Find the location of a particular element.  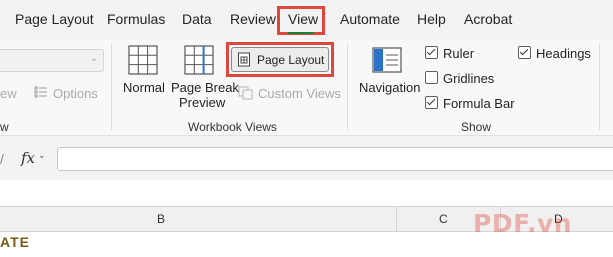

page-layout-icon is located at coordinates (244, 62).